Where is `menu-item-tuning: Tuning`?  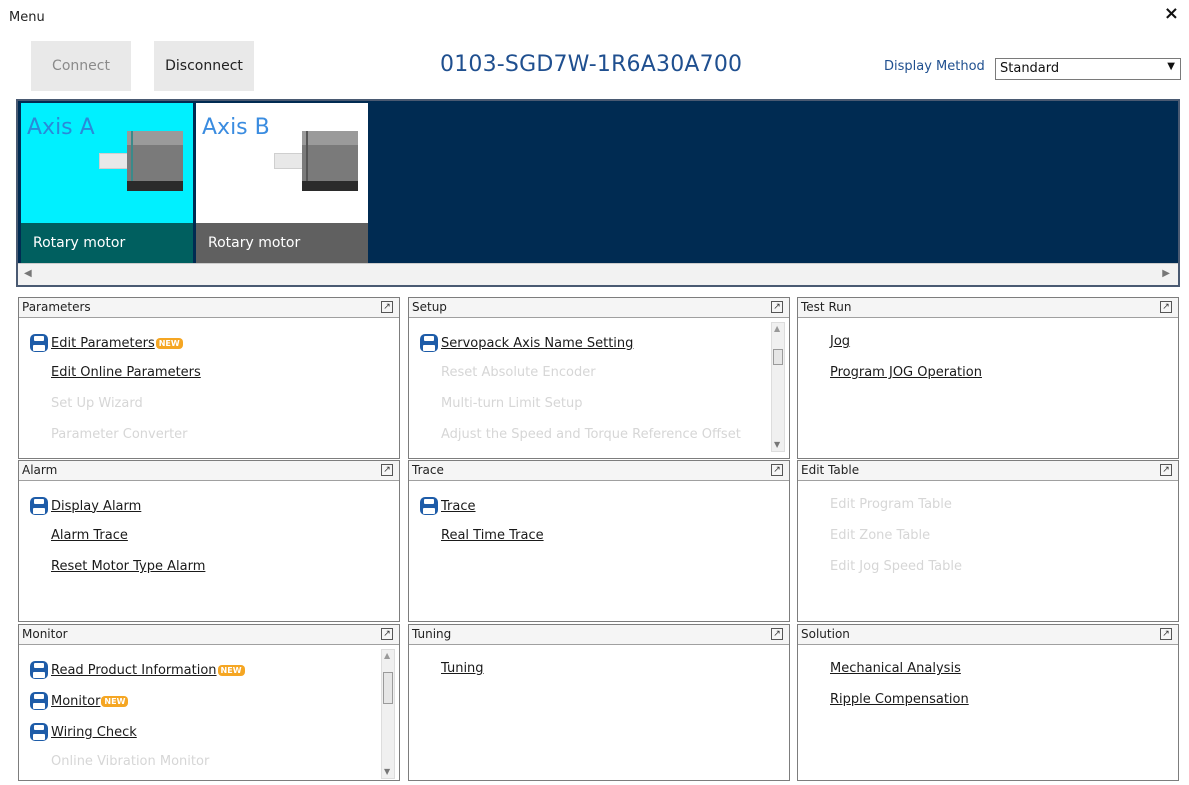 menu-item-tuning: Tuning is located at coordinates (462, 668).